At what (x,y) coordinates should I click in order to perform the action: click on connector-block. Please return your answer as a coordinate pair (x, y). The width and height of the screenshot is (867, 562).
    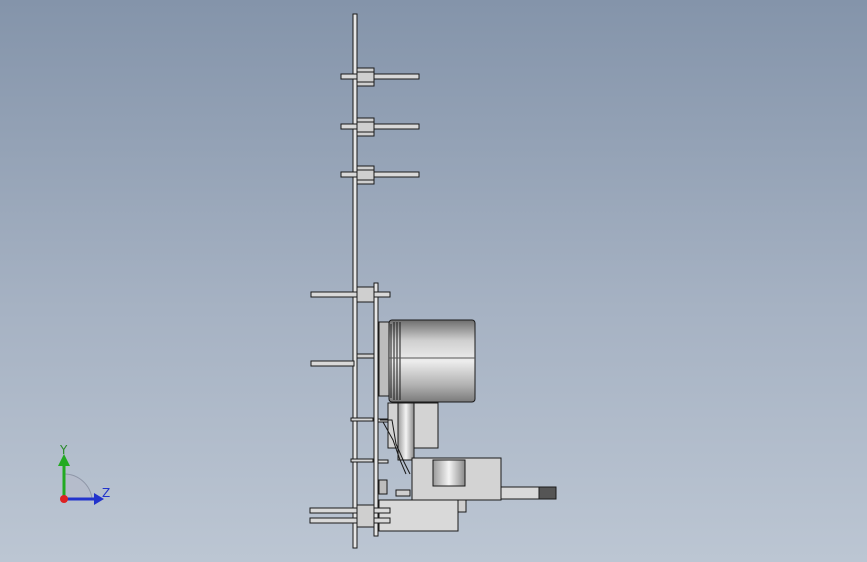
    Looking at the image, I should click on (484, 479).